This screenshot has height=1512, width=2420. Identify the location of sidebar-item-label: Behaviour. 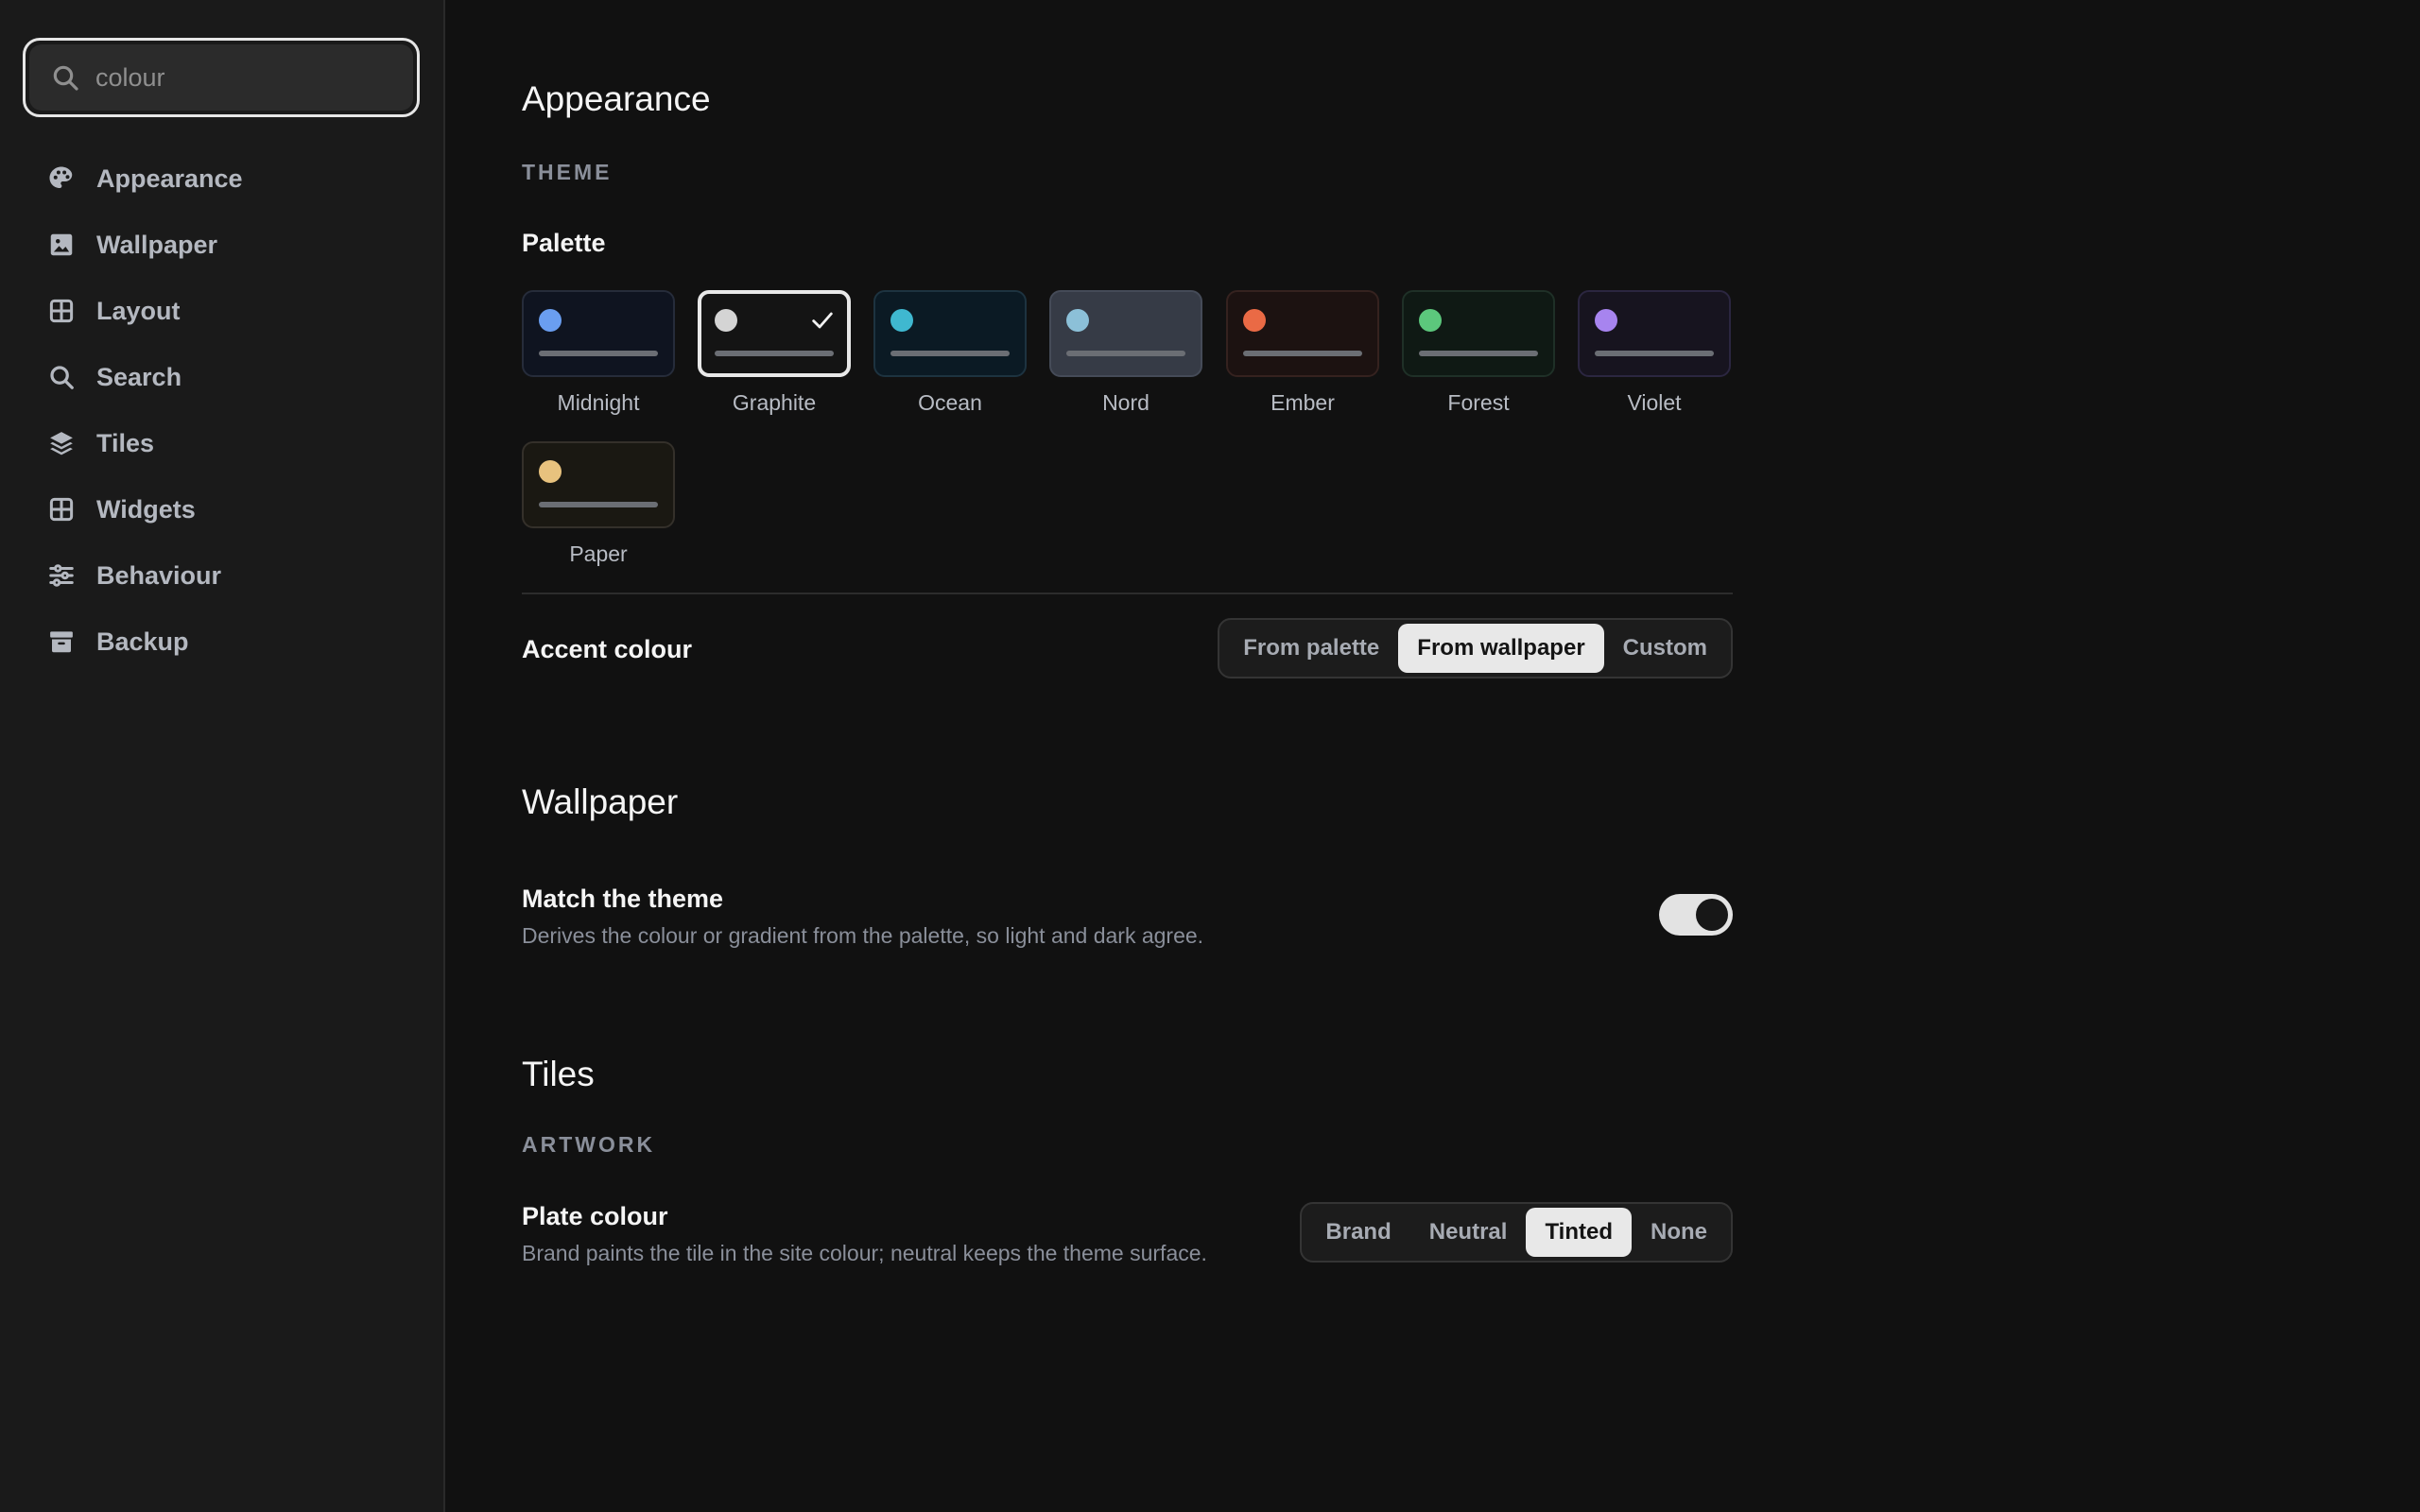
(159, 575).